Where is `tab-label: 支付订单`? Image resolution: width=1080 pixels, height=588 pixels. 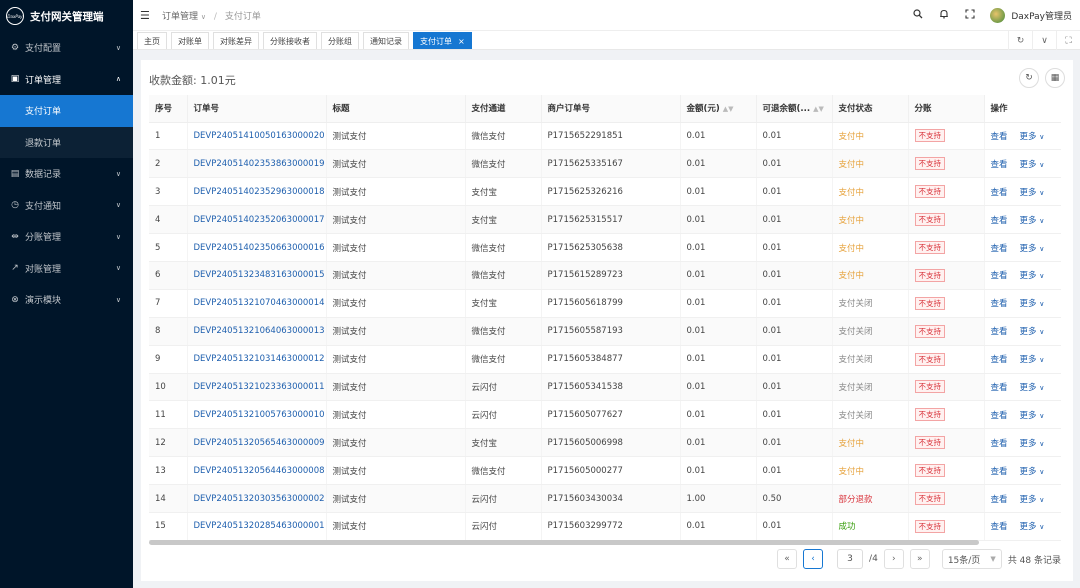 tab-label: 支付订单 is located at coordinates (436, 41).